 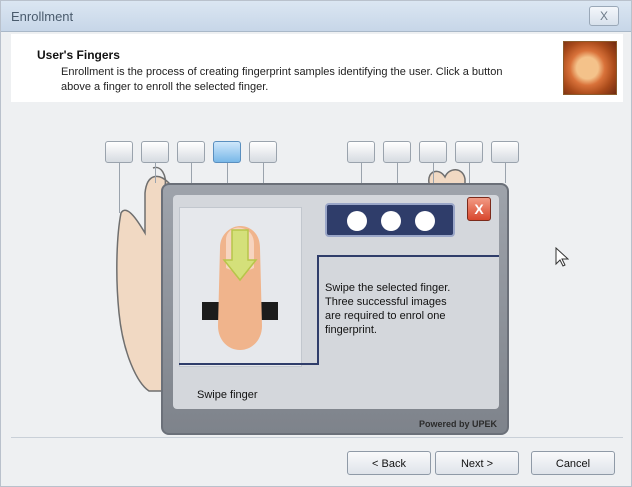 I want to click on window-close-button: X, so click(x=604, y=16).